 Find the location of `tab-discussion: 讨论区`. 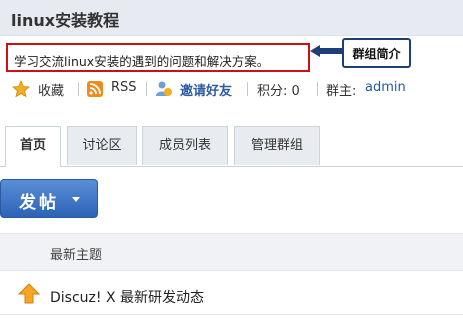

tab-discussion: 讨论区 is located at coordinates (102, 145).